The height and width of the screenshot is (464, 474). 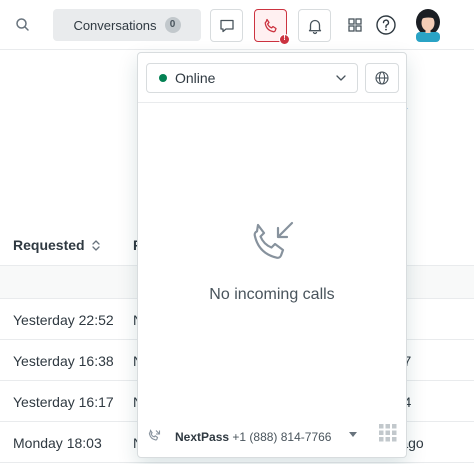 What do you see at coordinates (115, 25) in the screenshot?
I see `conversations-label: Conversations` at bounding box center [115, 25].